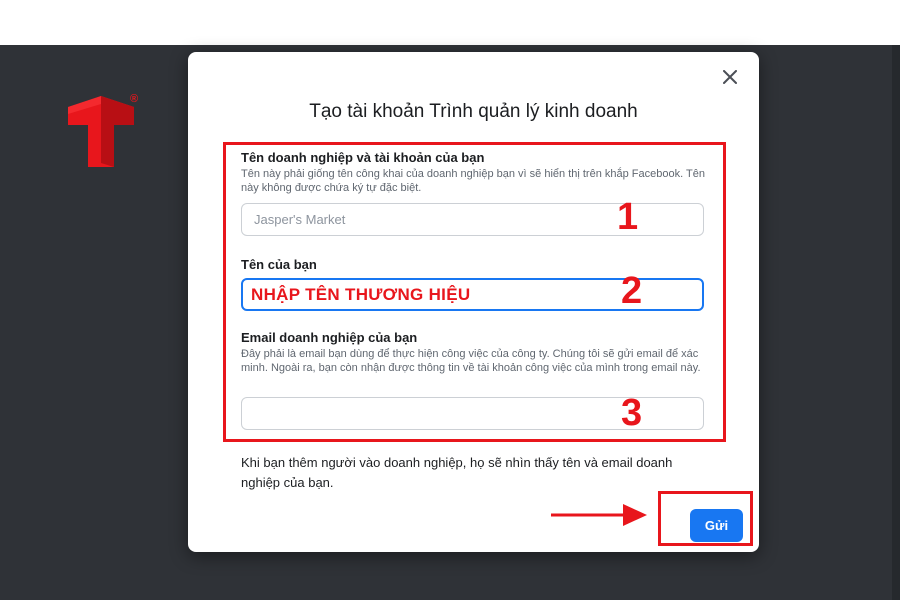 This screenshot has width=900, height=600. Describe the element at coordinates (896, 322) in the screenshot. I see `screen-edge` at that location.